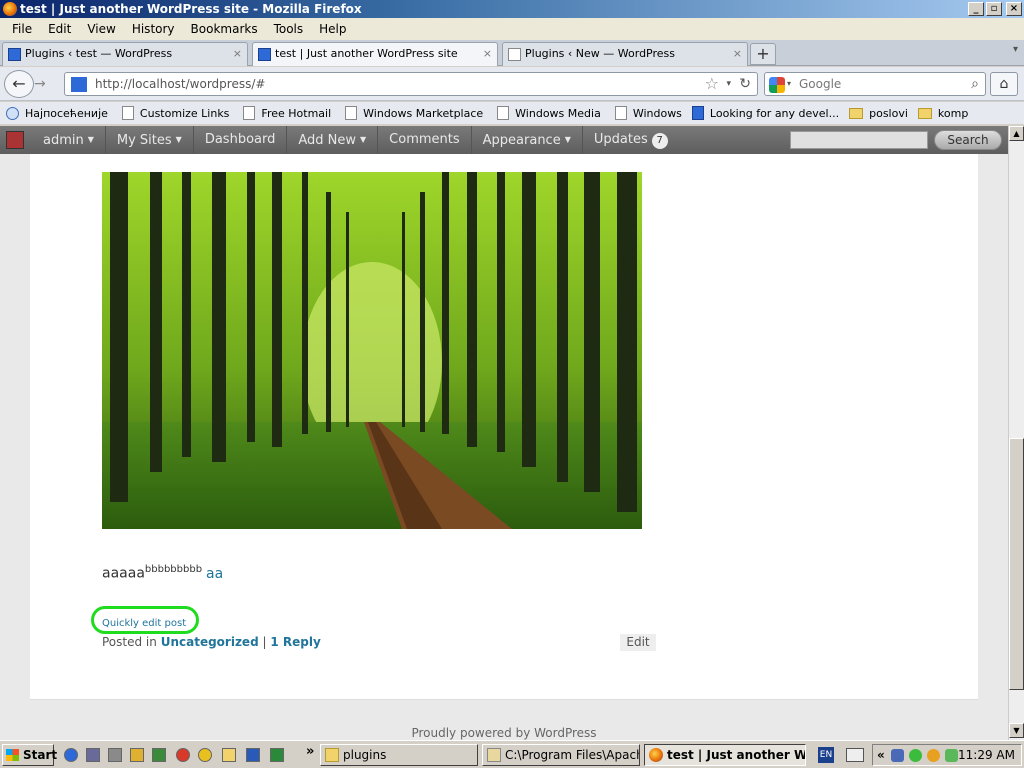 This screenshot has height=768, width=1024. What do you see at coordinates (277, 755) in the screenshot?
I see `excel-icon` at bounding box center [277, 755].